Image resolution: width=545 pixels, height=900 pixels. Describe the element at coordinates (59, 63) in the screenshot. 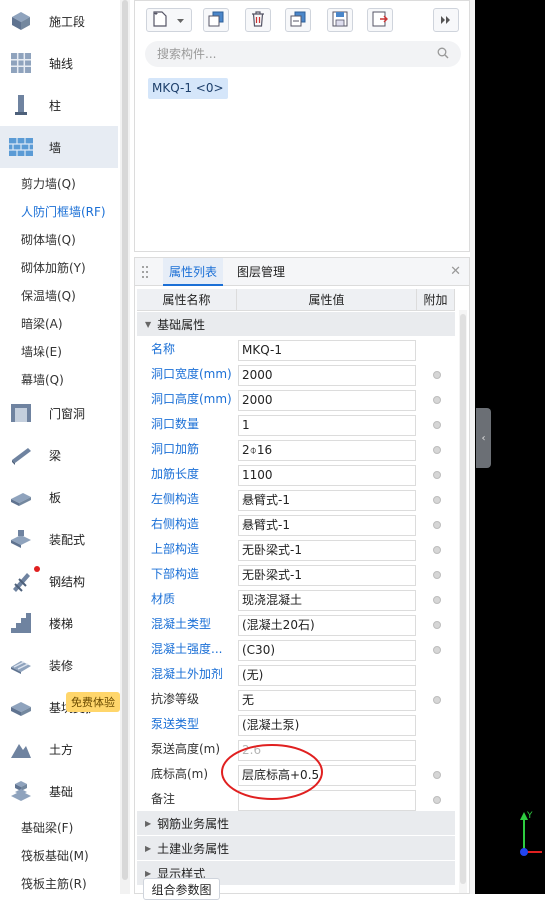

I see `nav-category-axis: 轴线` at that location.